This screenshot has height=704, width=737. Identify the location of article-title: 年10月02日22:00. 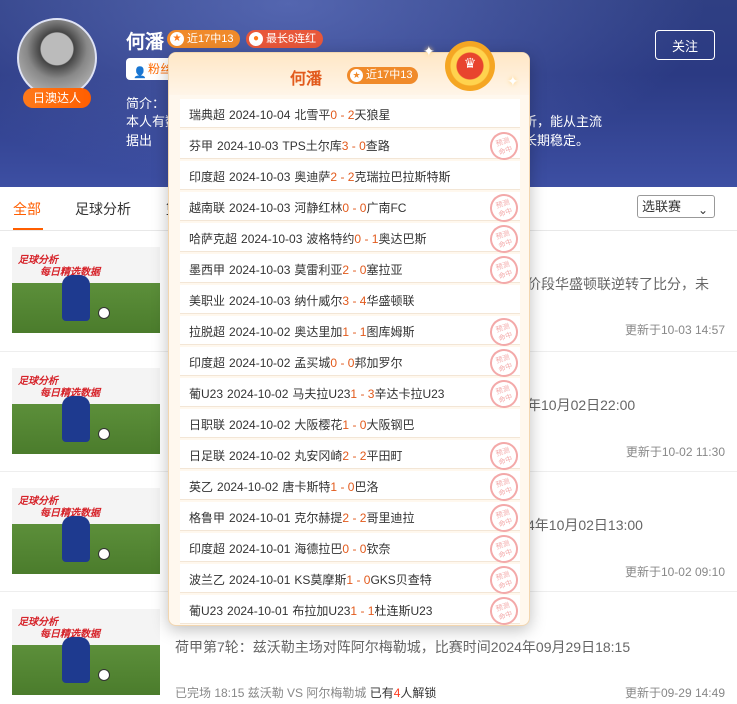
(581, 405).